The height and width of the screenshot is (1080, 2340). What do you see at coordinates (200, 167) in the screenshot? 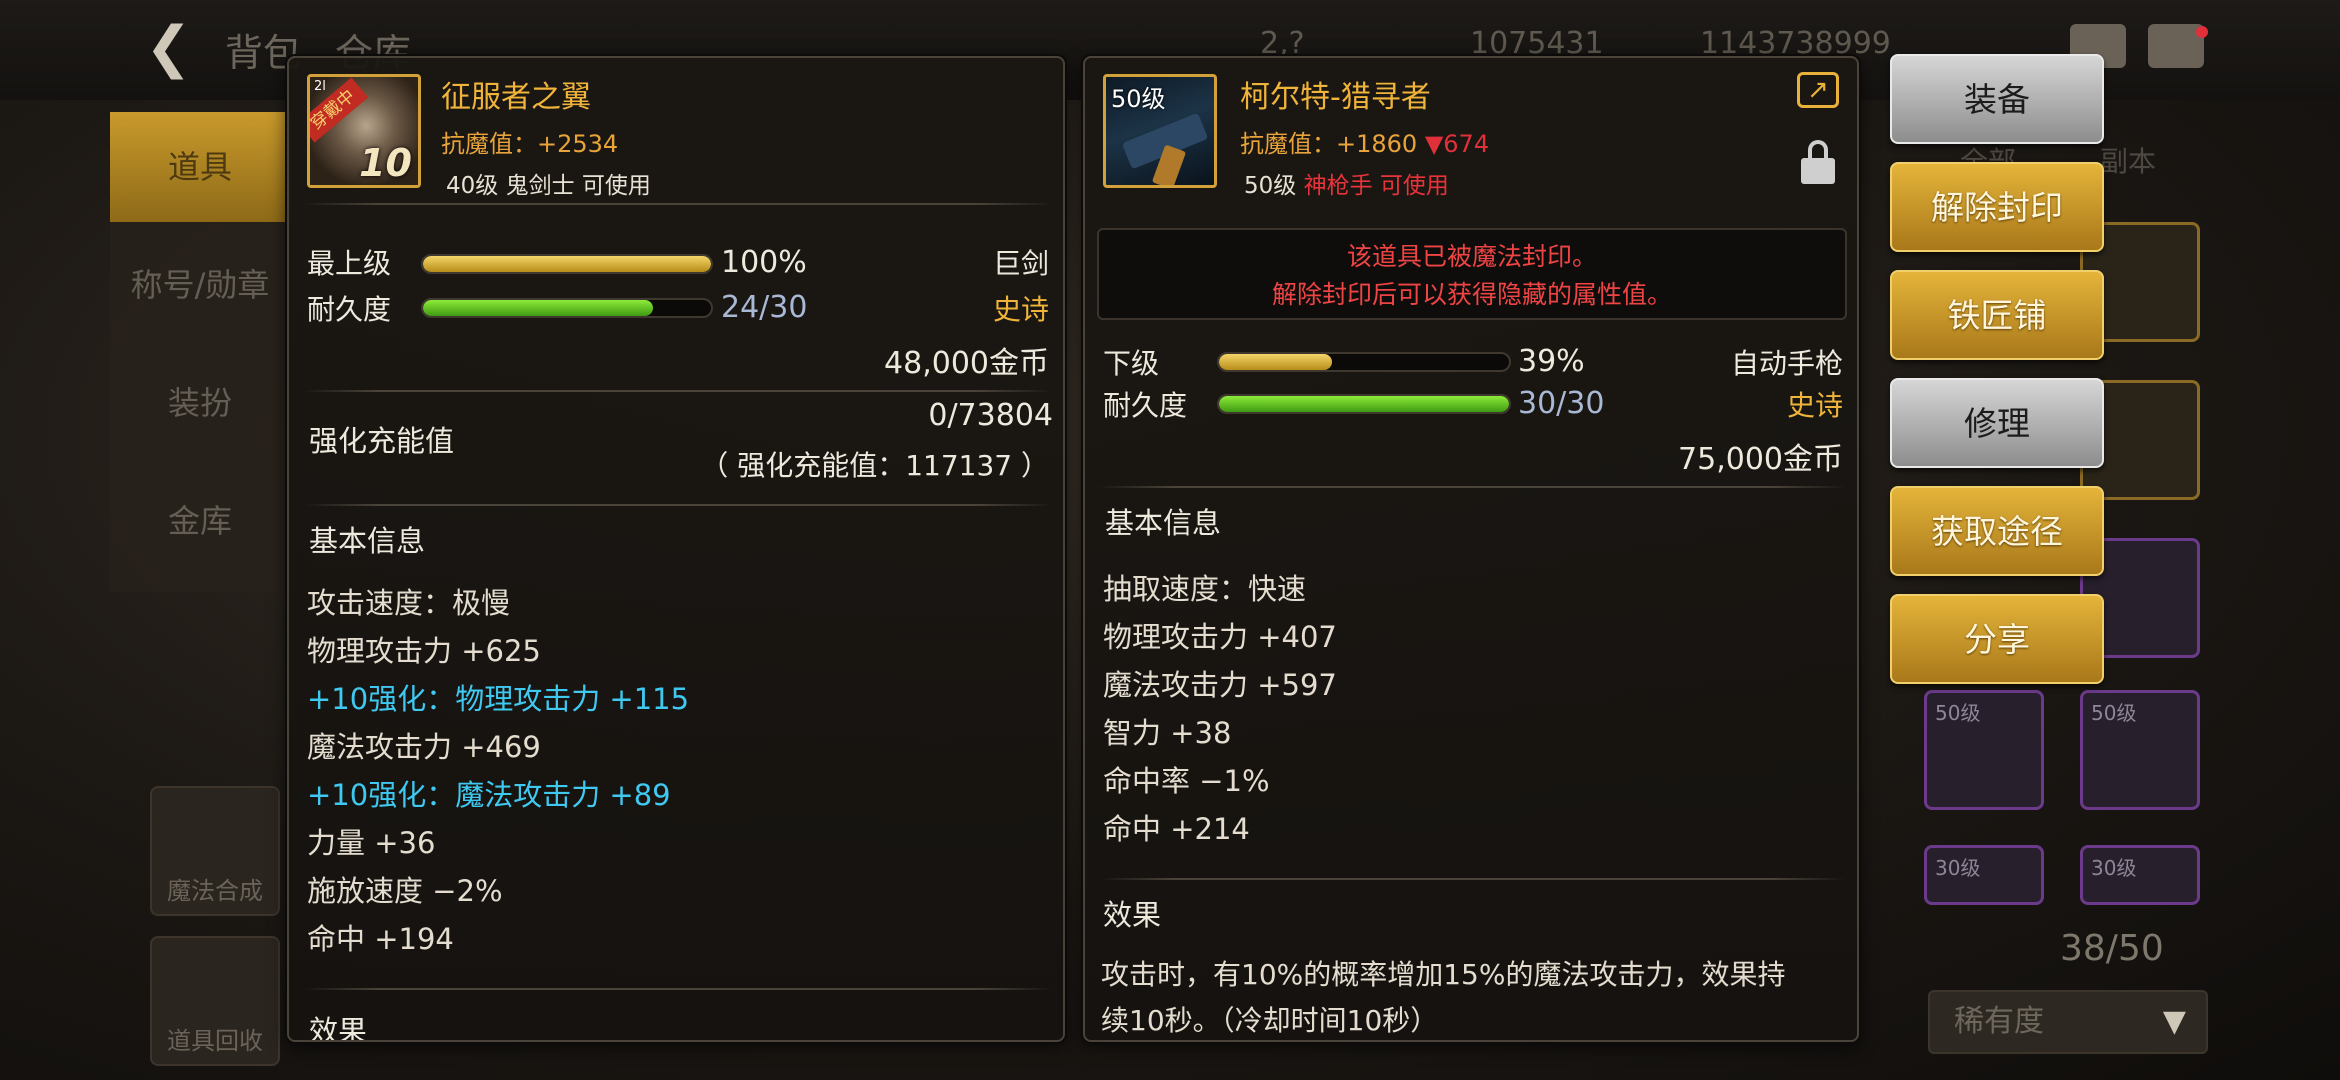
I see `menu-item-items: 道具` at bounding box center [200, 167].